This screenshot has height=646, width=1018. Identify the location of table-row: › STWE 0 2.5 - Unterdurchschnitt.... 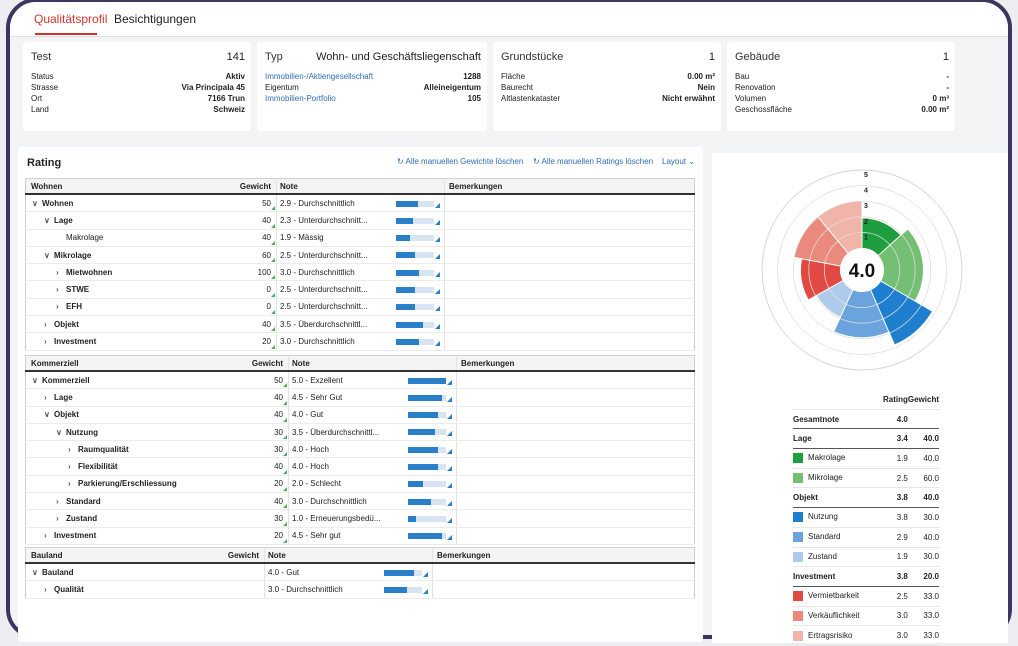
(360, 289).